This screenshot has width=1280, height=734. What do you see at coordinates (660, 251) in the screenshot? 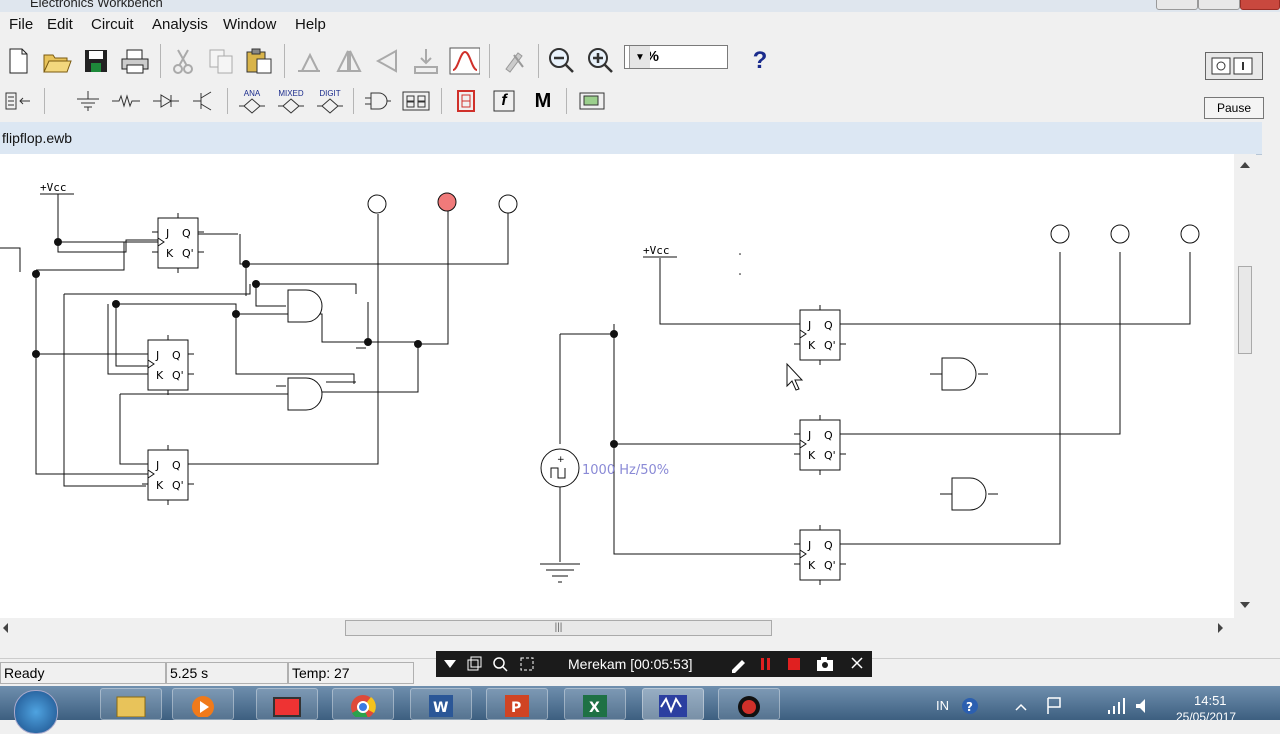
I see `vcc-right: +Vcc` at bounding box center [660, 251].